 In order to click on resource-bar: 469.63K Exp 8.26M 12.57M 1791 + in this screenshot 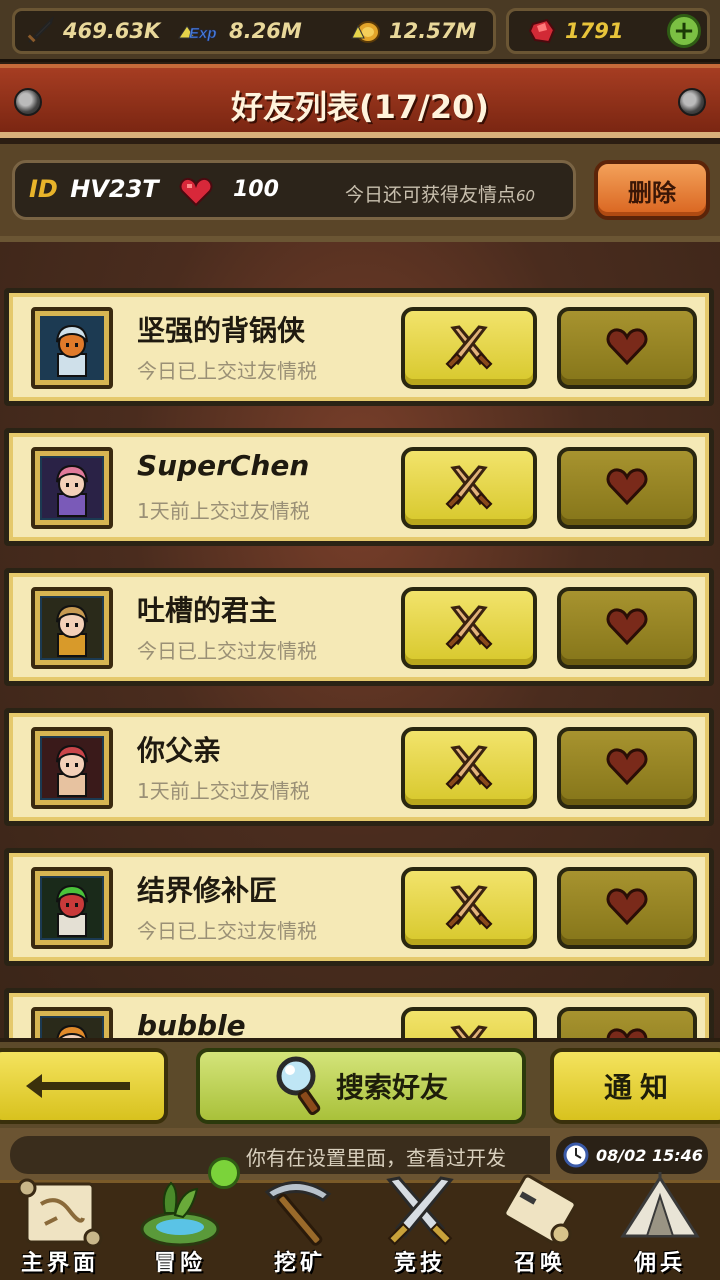, I will do `click(360, 31)`.